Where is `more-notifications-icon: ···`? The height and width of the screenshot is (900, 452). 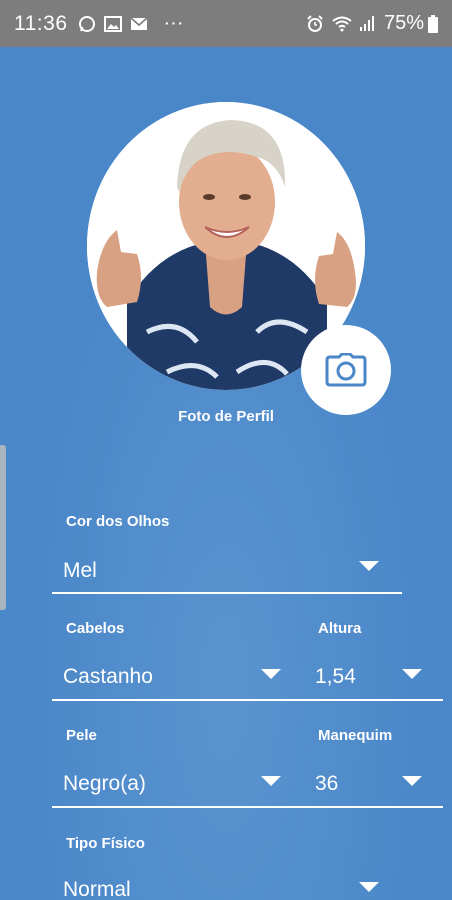
more-notifications-icon: ··· is located at coordinates (173, 23).